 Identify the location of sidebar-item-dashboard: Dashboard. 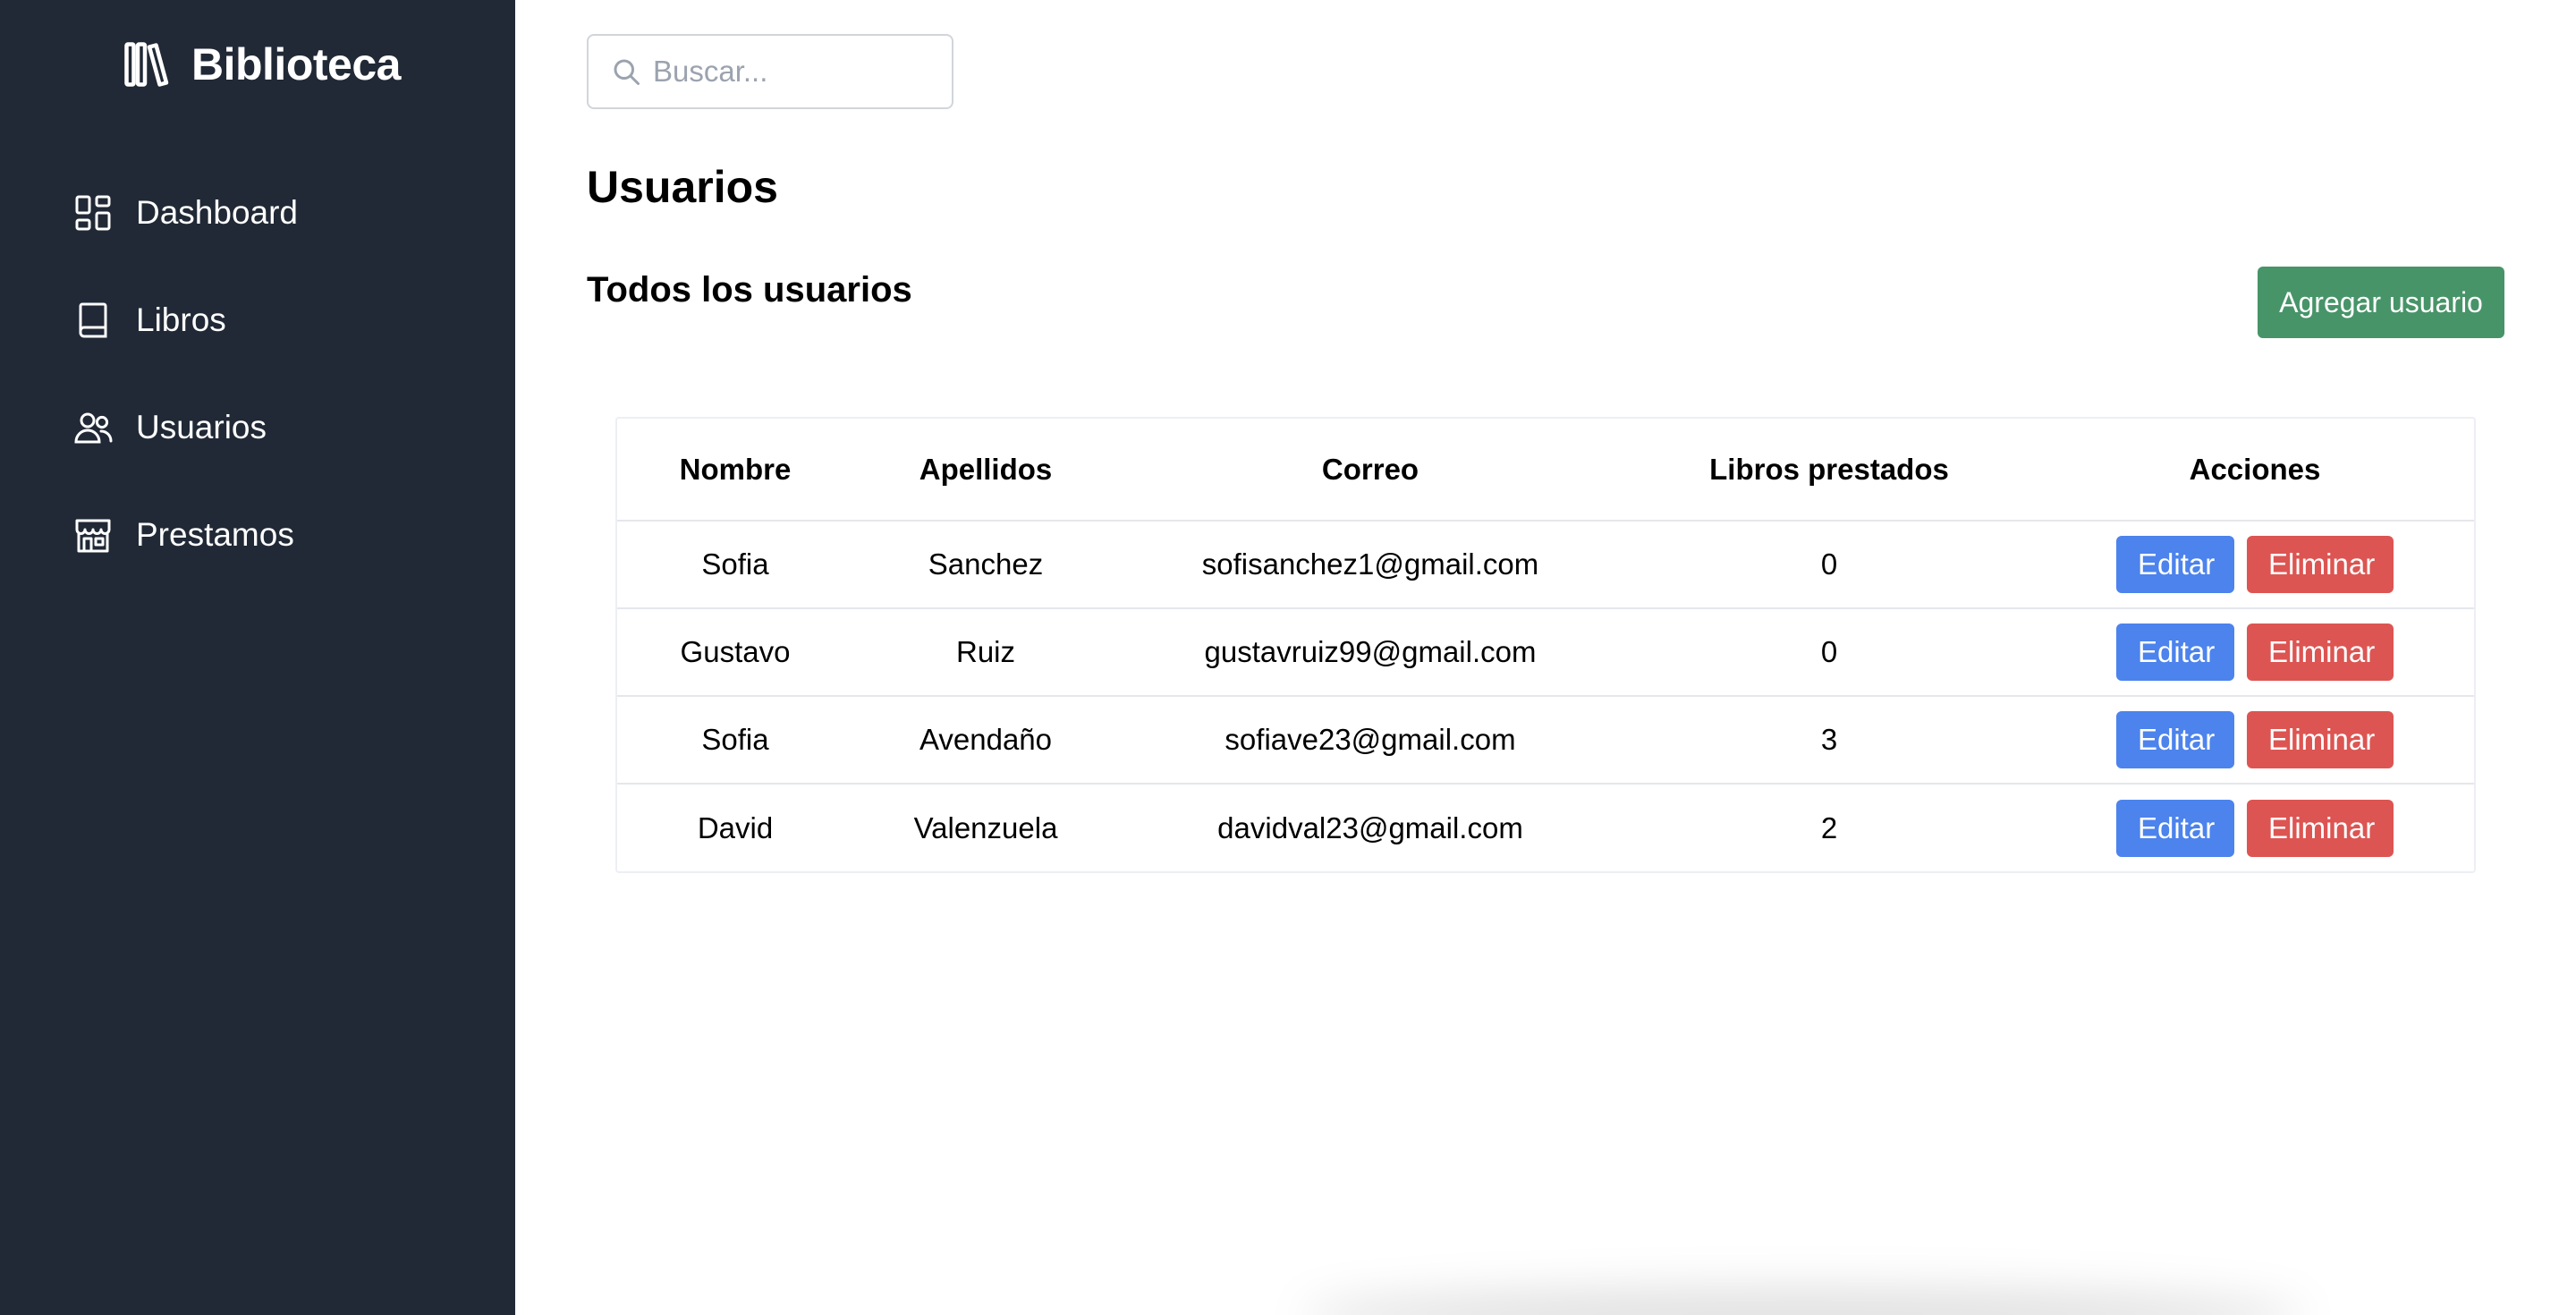
(185, 213).